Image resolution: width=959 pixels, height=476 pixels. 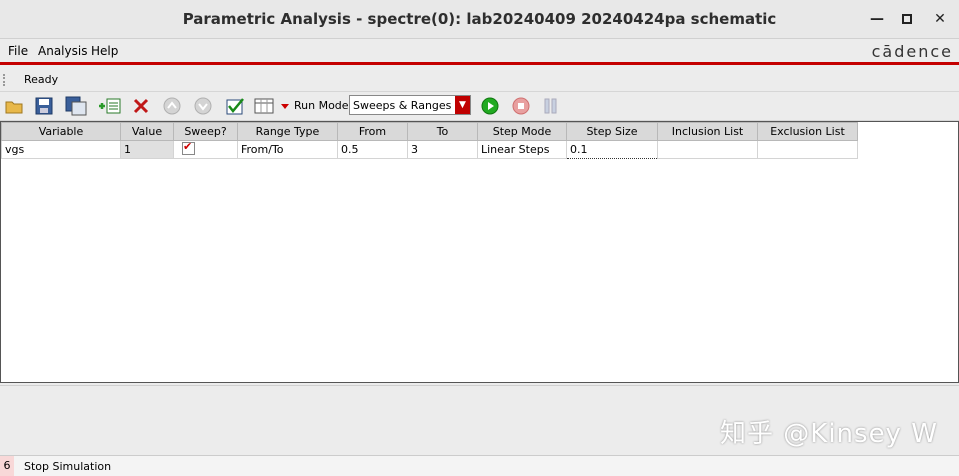 I want to click on minimize-icon: —, so click(x=877, y=19).